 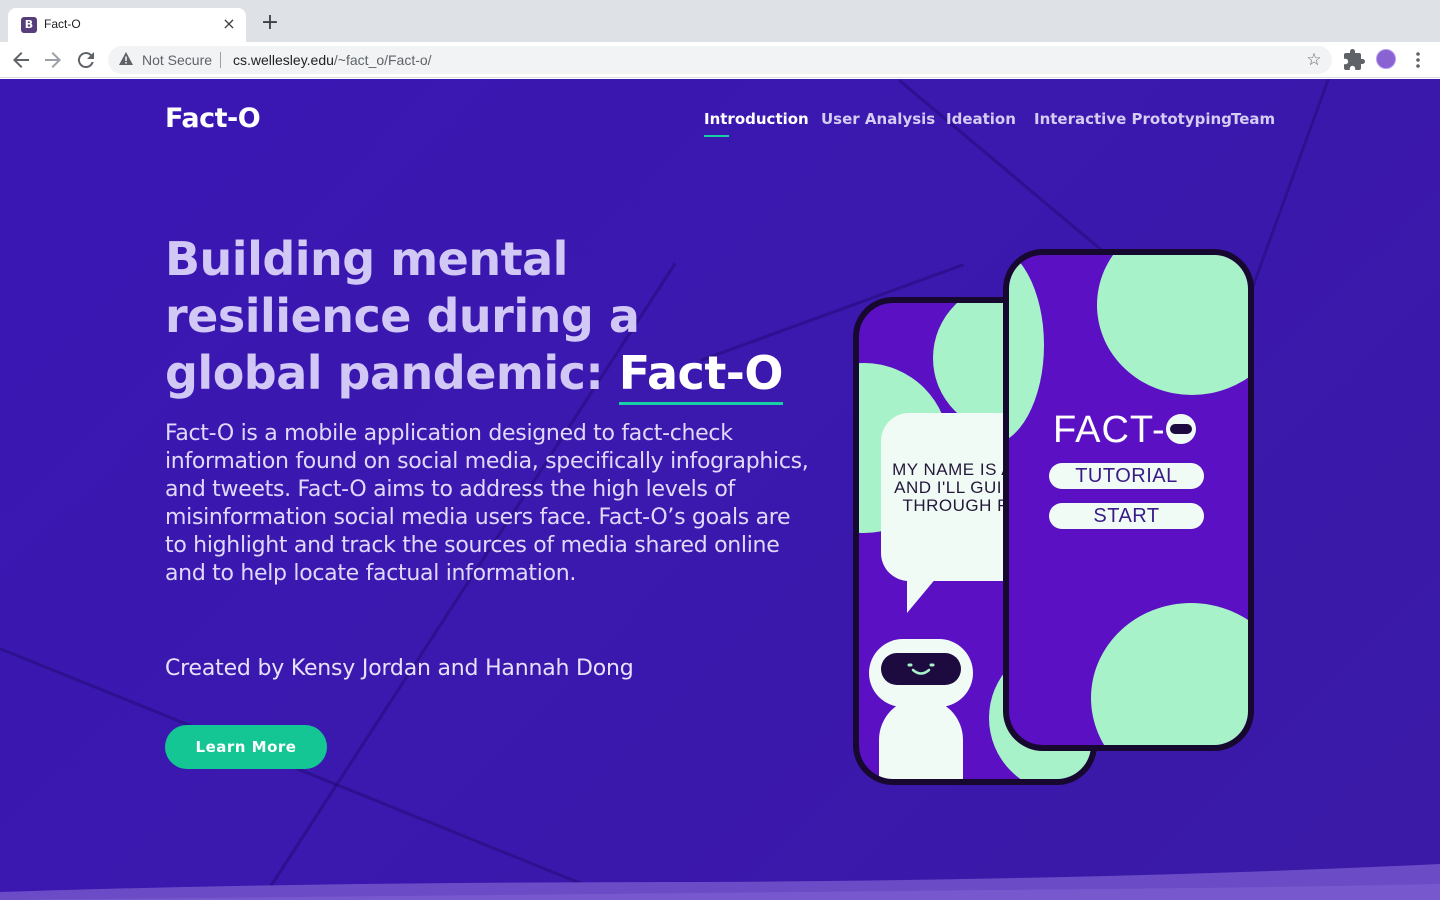 I want to click on nav-ideation: Ideation, so click(x=981, y=119).